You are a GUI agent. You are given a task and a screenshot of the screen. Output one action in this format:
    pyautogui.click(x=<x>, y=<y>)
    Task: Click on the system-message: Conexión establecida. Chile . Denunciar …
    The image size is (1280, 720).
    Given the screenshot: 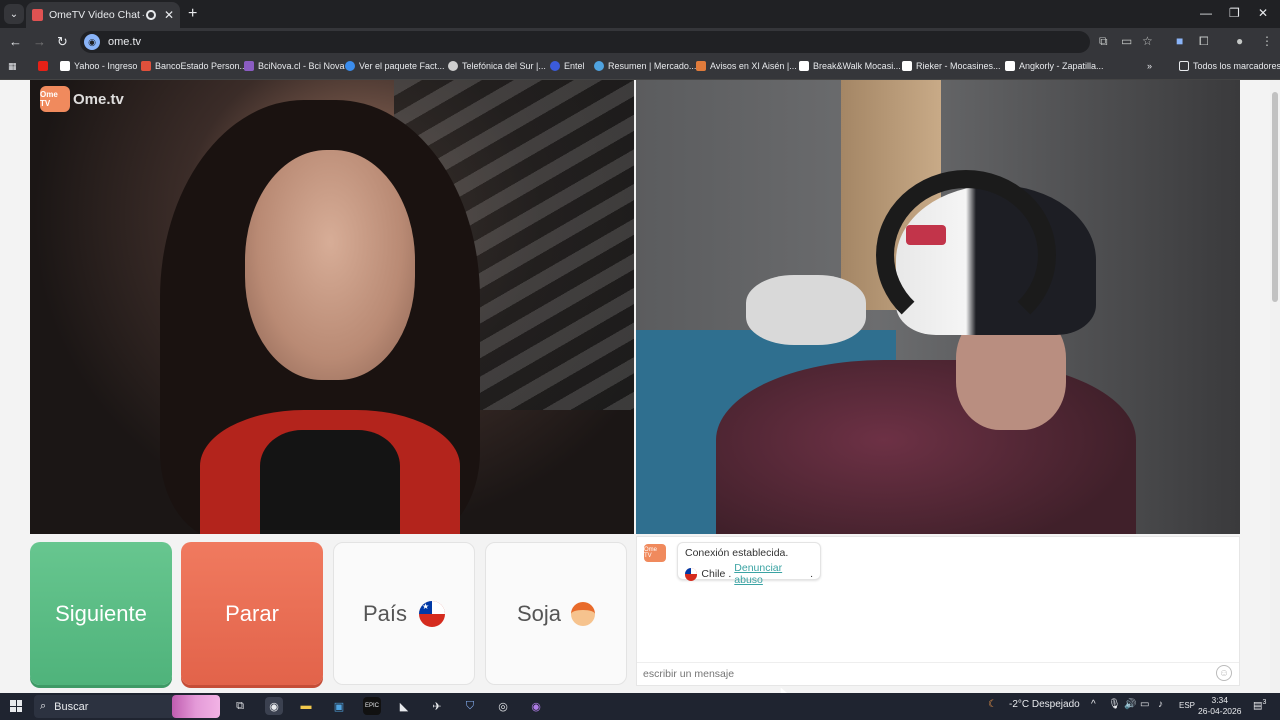 What is the action you would take?
    pyautogui.click(x=749, y=564)
    